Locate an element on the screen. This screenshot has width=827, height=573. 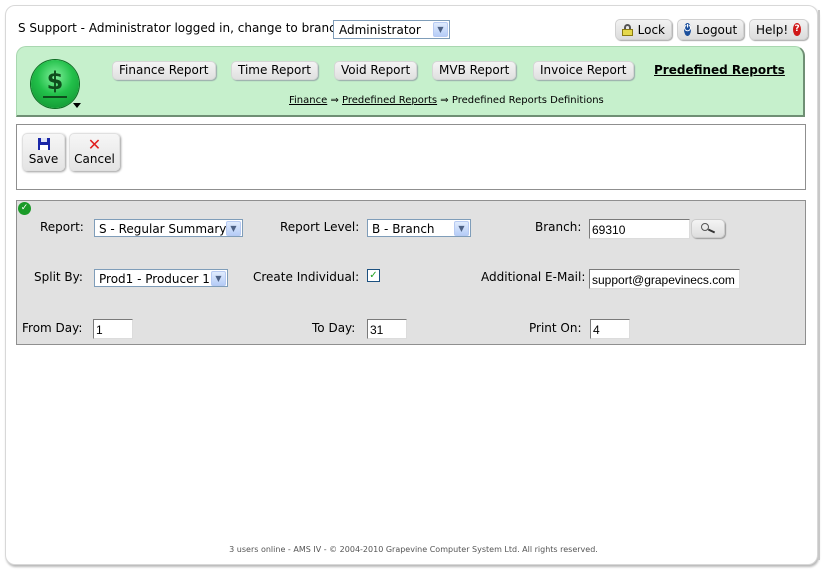
additional-email-input: support@grapevinecs.com is located at coordinates (664, 279).